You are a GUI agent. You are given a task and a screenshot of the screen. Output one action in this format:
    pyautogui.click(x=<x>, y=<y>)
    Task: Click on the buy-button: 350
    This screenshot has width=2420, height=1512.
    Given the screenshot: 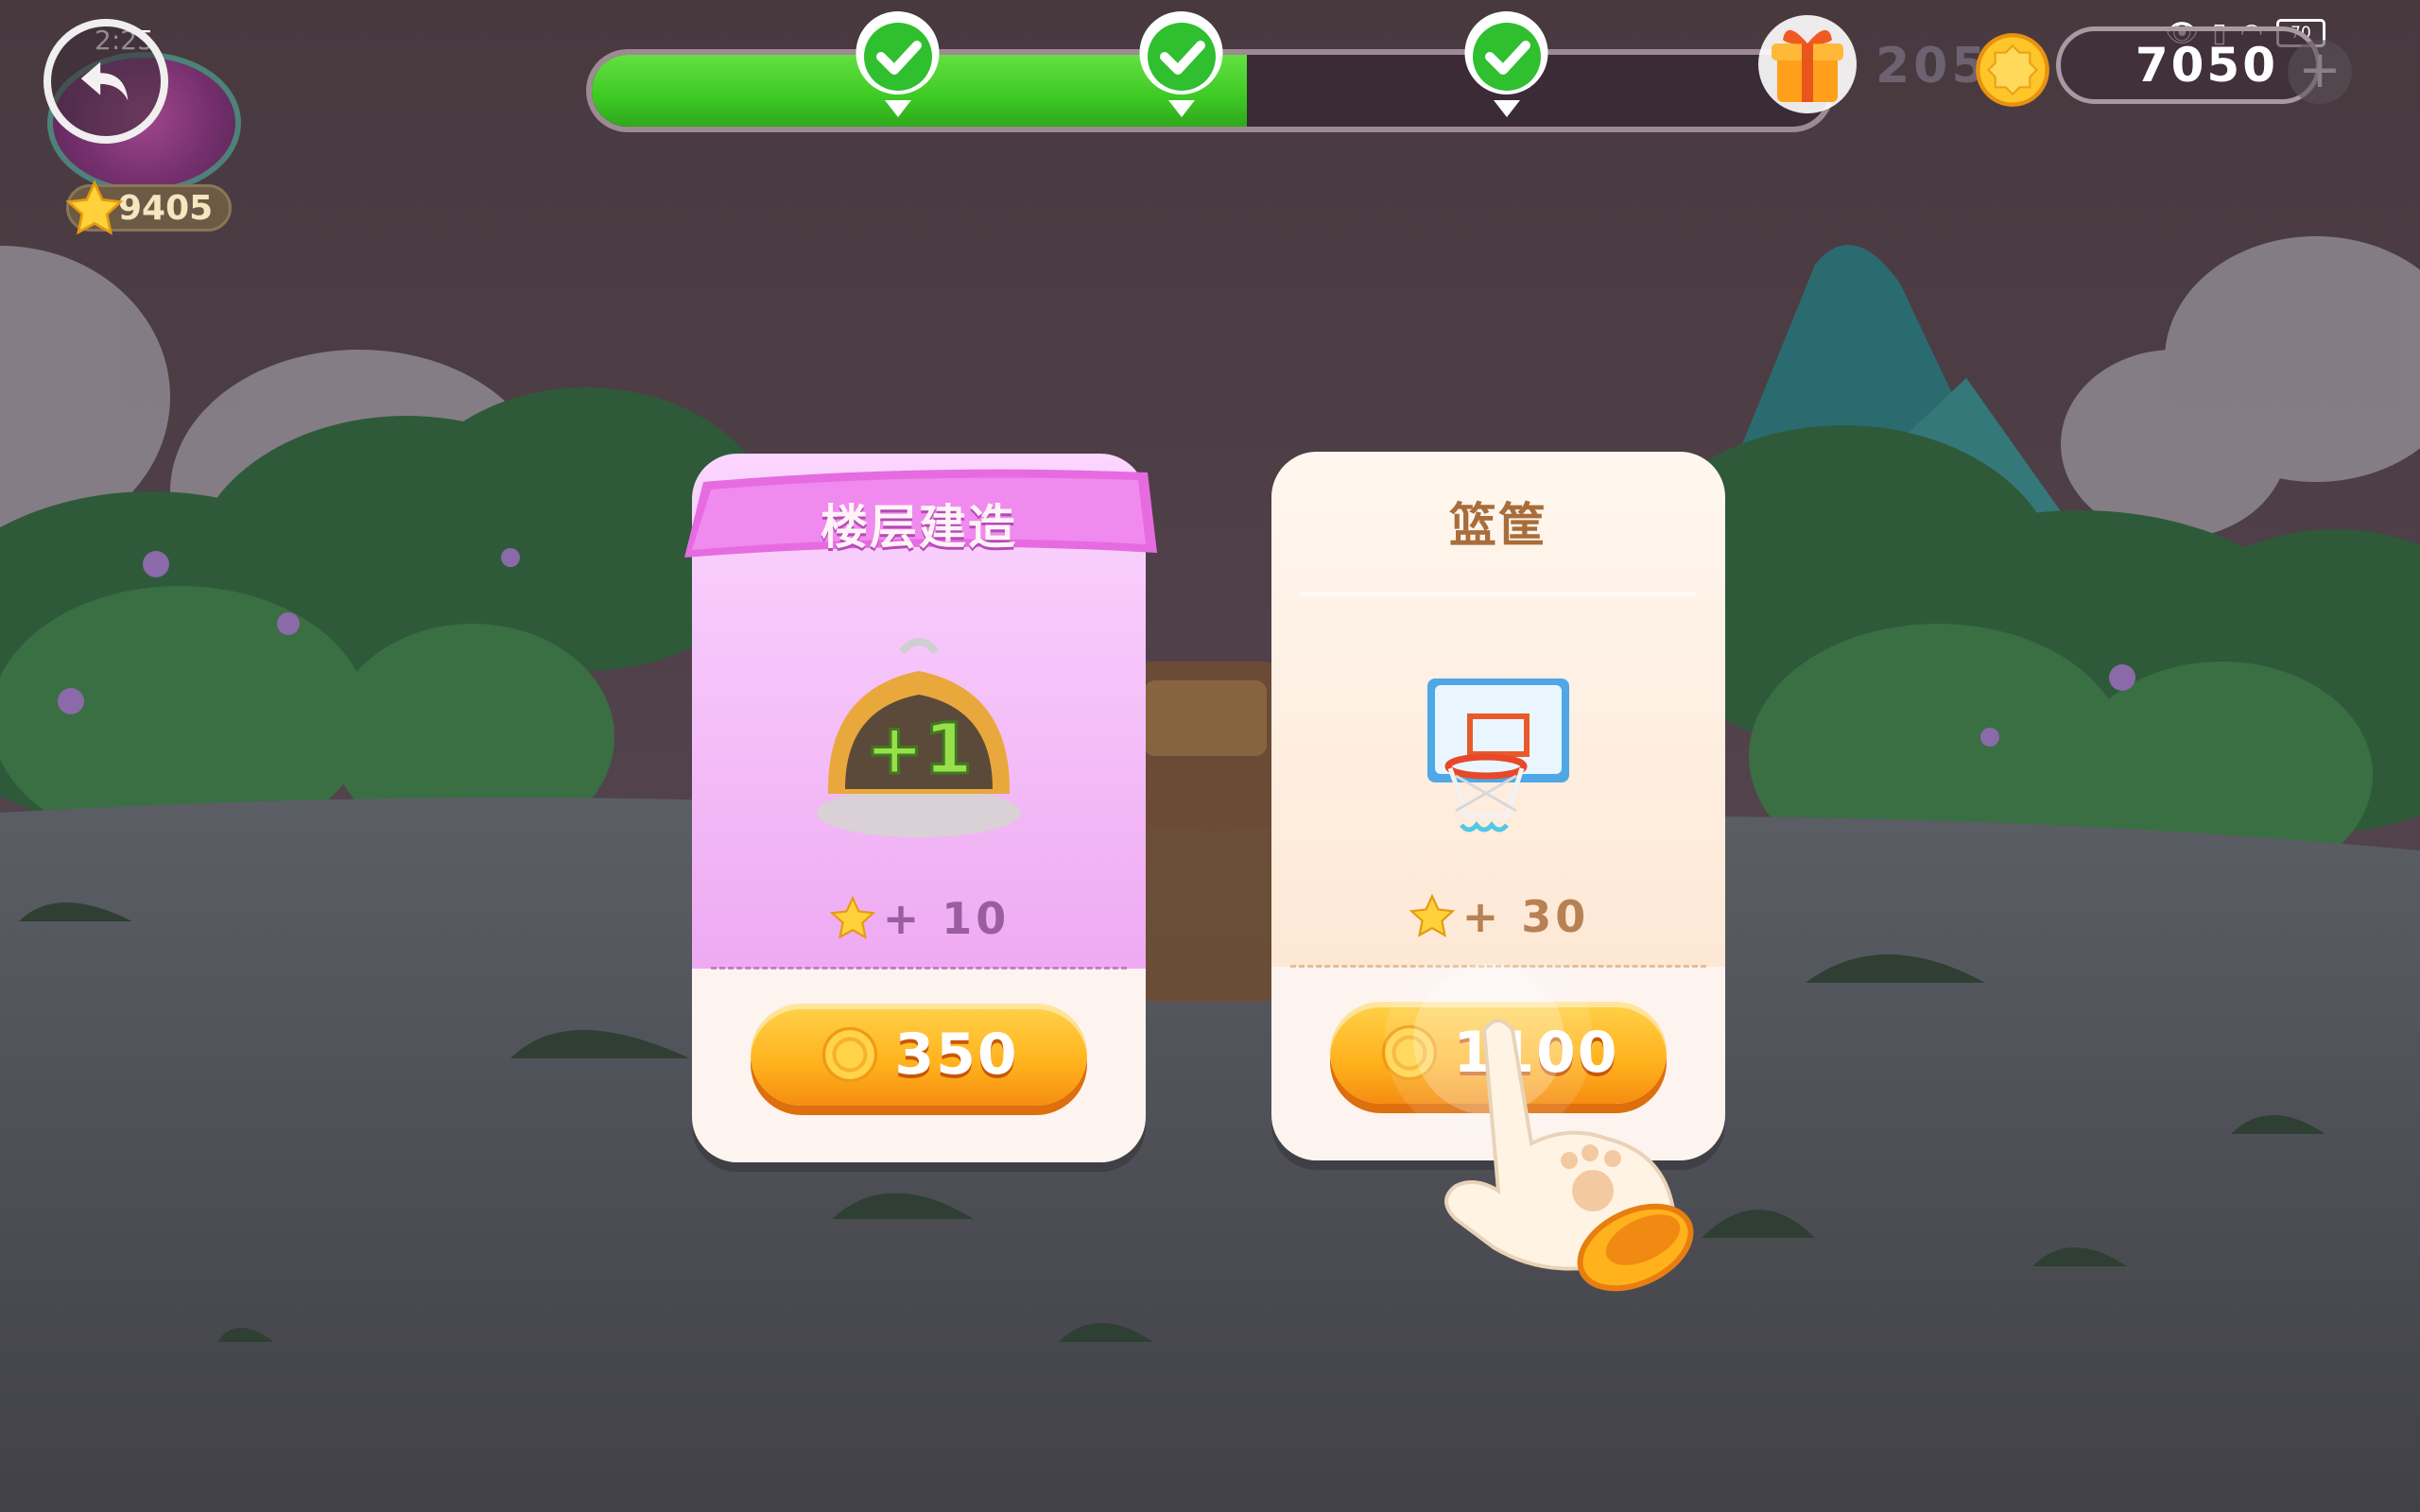 What is the action you would take?
    pyautogui.click(x=919, y=1055)
    